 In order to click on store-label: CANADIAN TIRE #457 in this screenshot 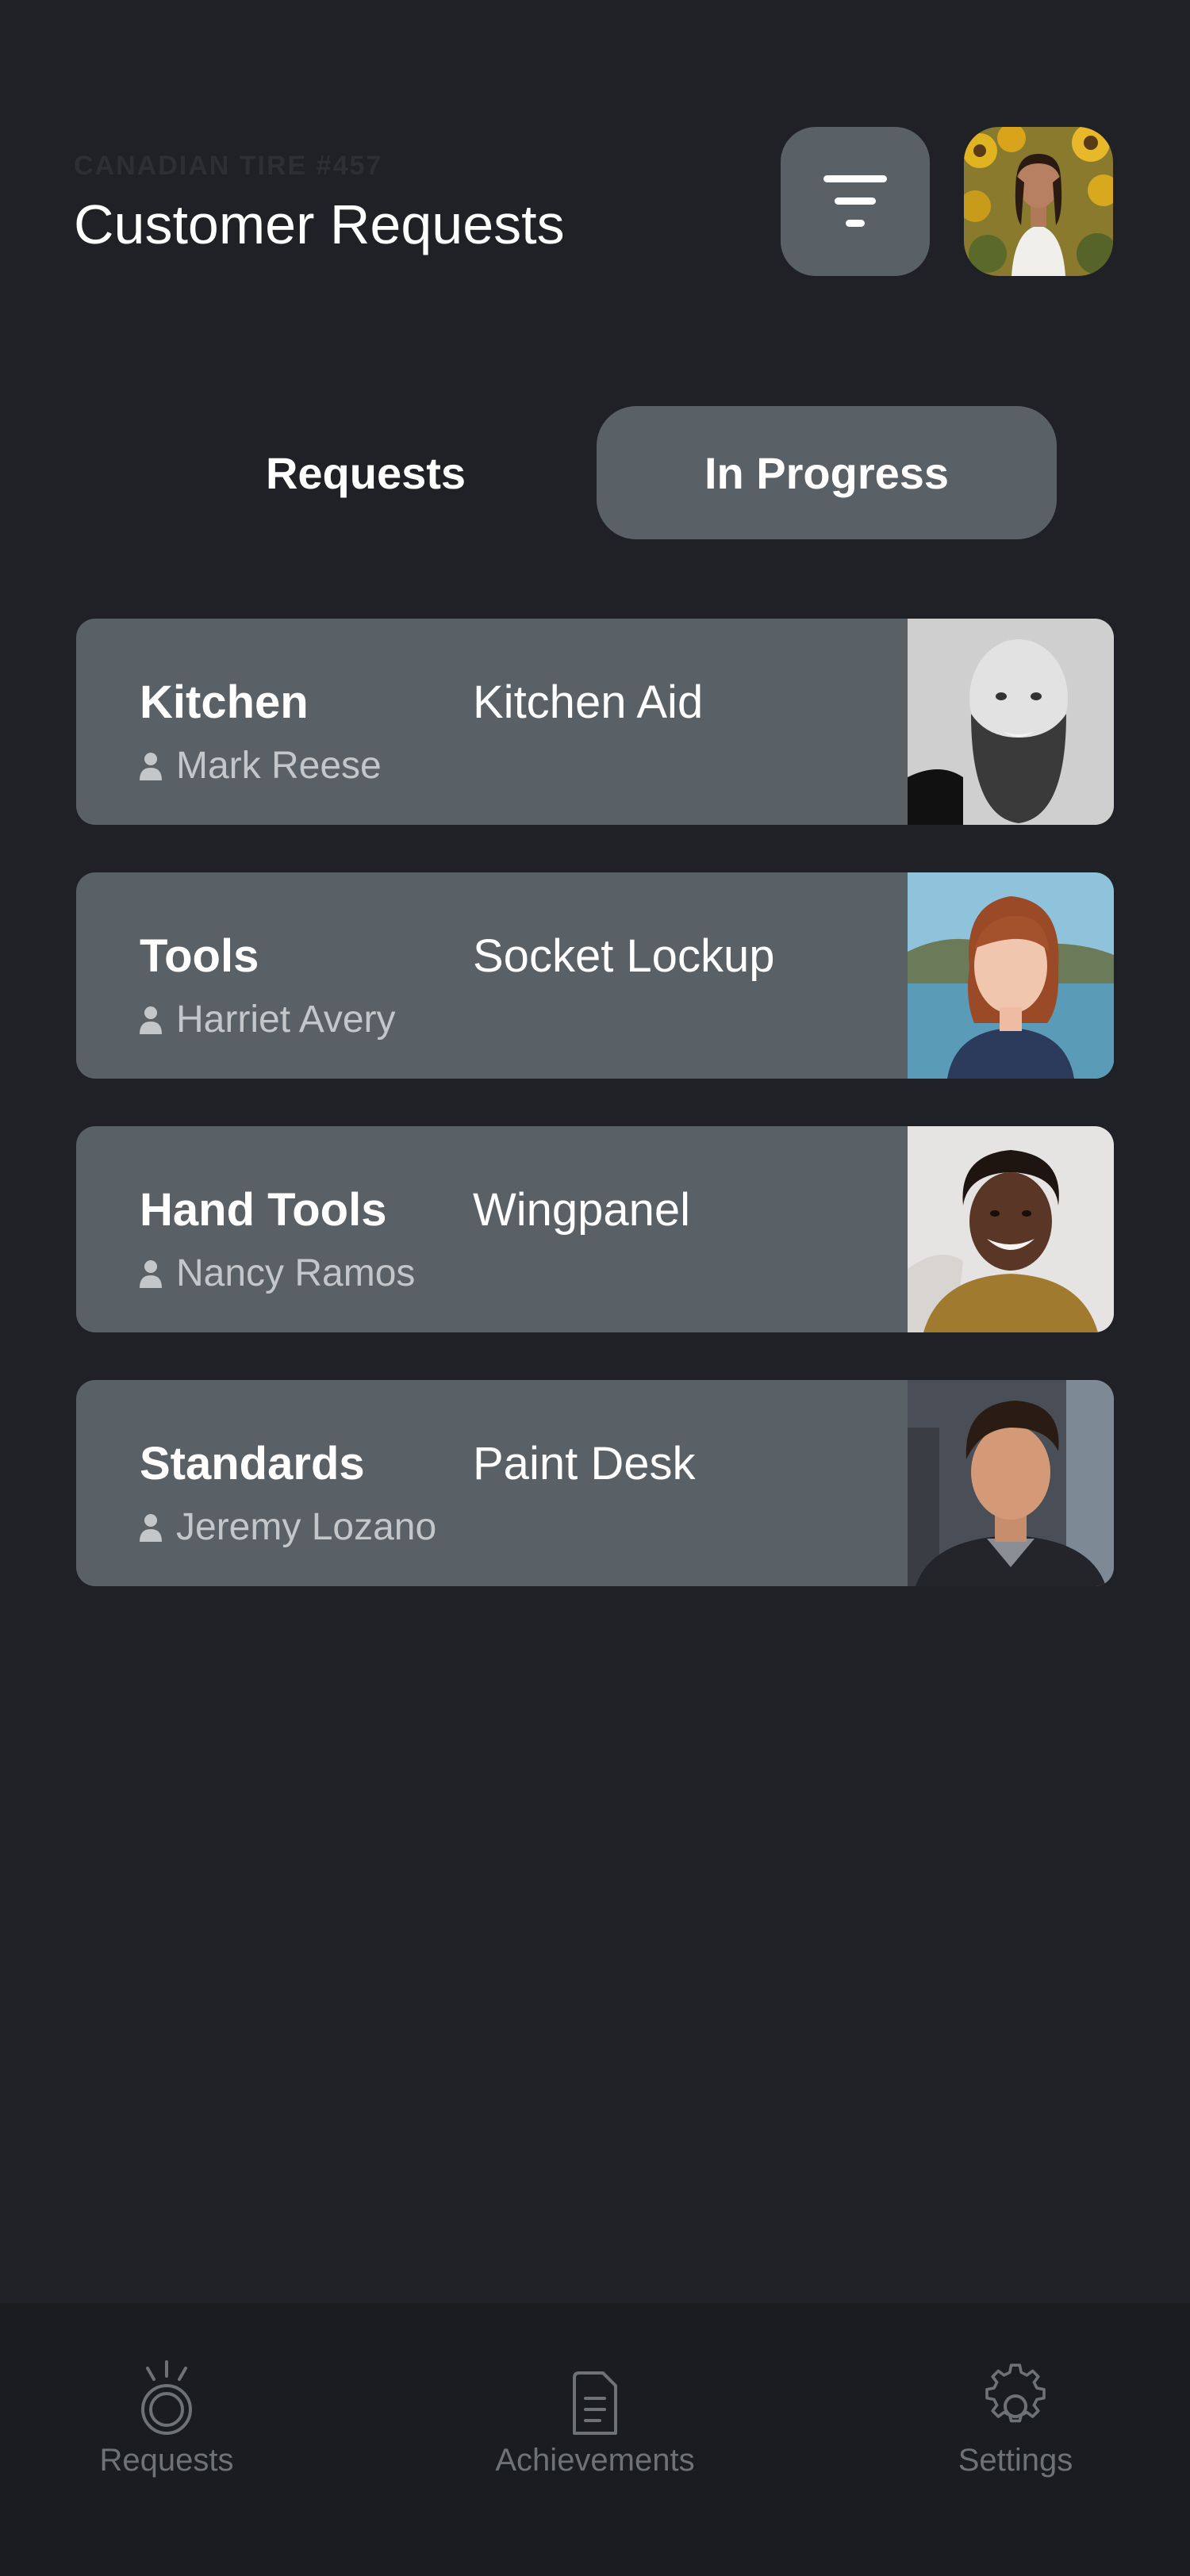, I will do `click(229, 166)`.